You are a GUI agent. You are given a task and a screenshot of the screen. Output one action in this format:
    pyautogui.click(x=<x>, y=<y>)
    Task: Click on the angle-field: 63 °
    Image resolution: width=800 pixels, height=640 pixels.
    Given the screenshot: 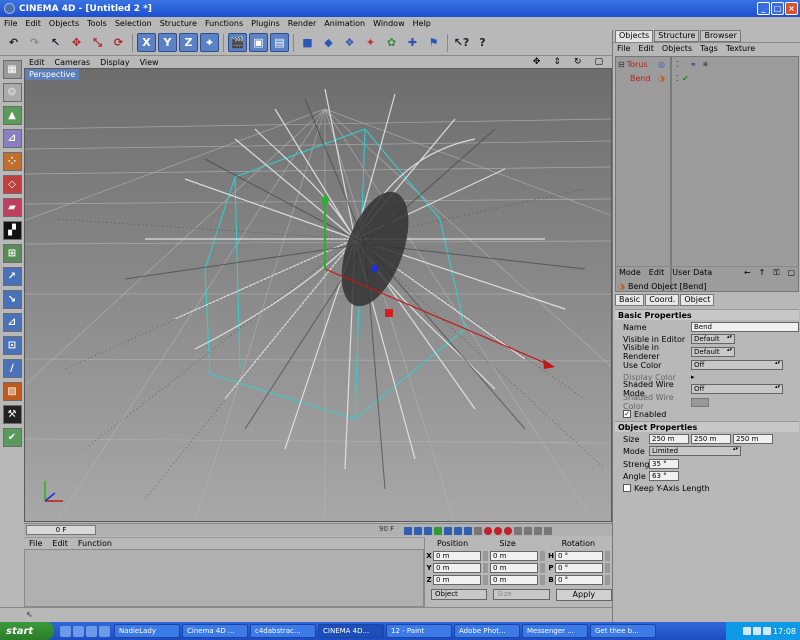 What is the action you would take?
    pyautogui.click(x=664, y=476)
    